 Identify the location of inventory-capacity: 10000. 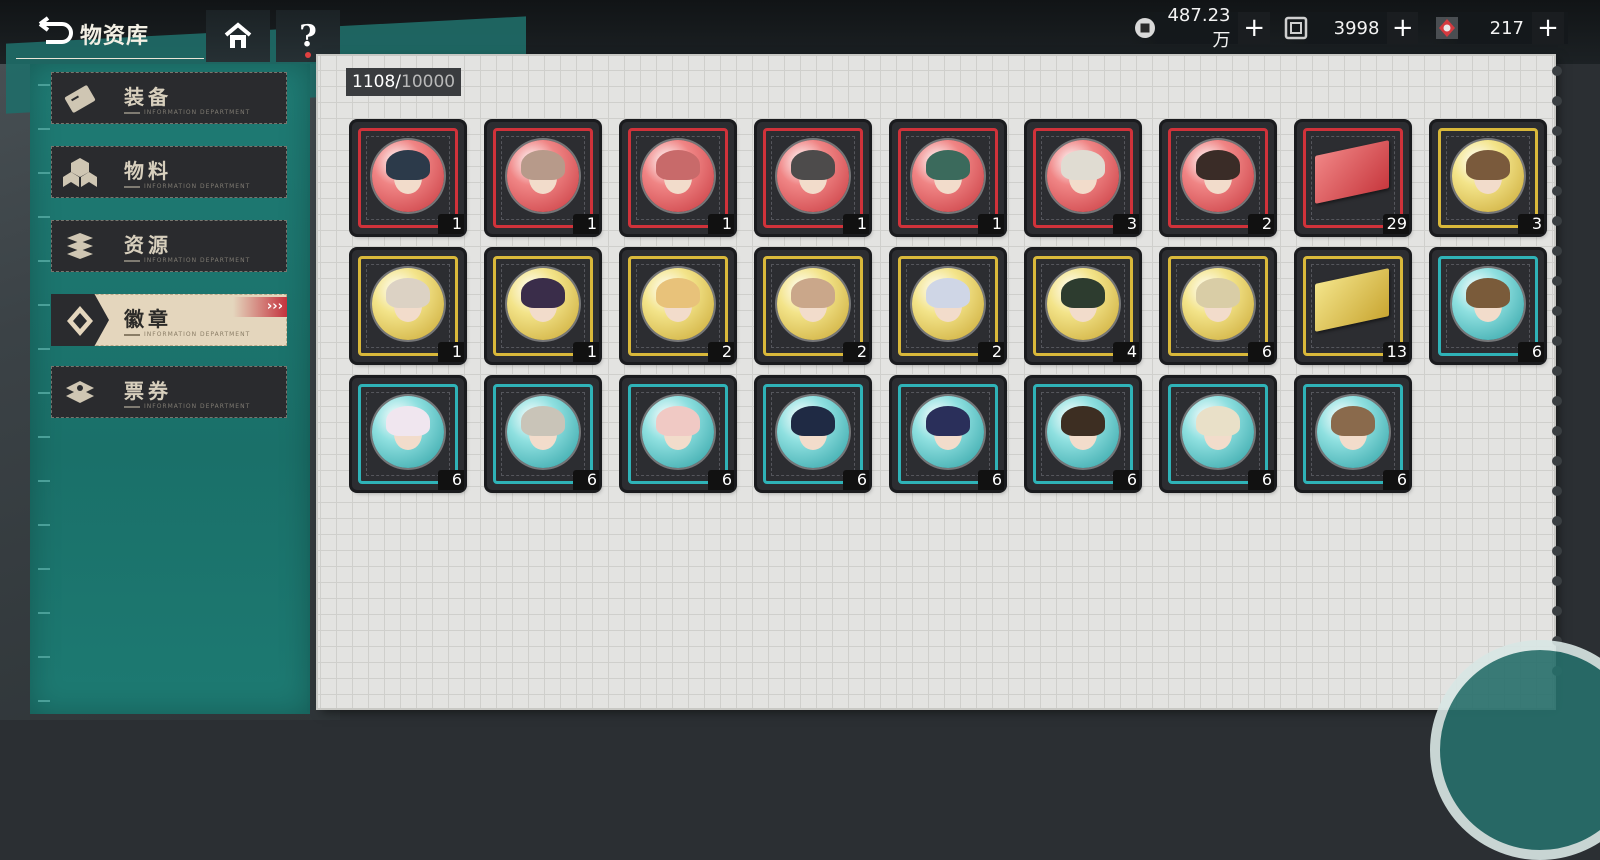
(428, 82).